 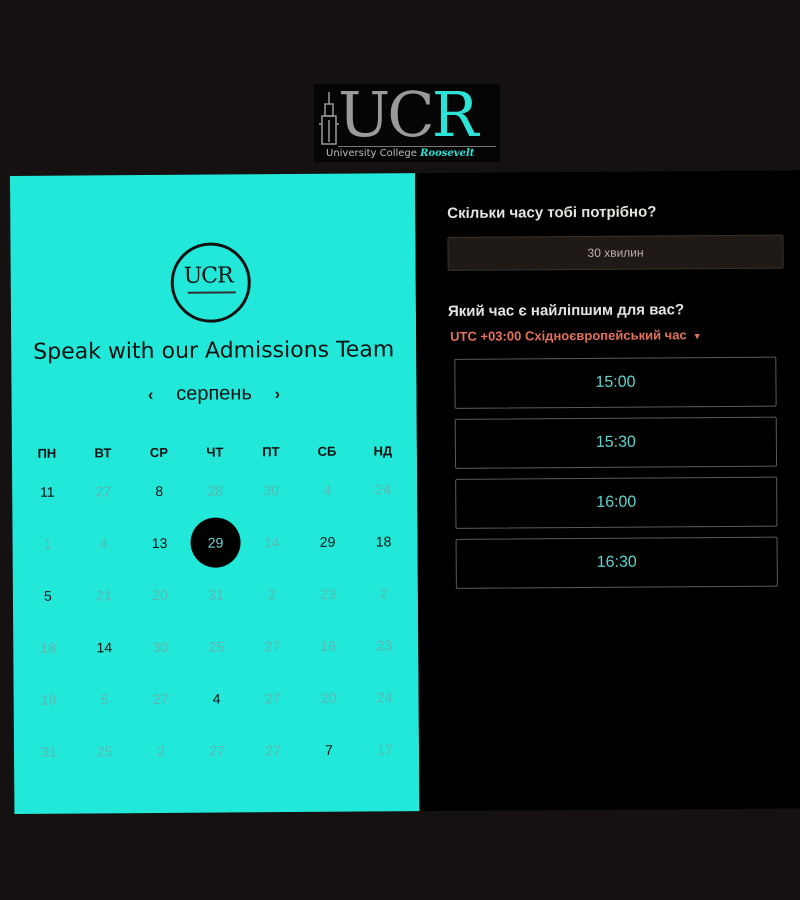 I want to click on calendar-week: 18 14 30 25 27 16 23, so click(x=216, y=646).